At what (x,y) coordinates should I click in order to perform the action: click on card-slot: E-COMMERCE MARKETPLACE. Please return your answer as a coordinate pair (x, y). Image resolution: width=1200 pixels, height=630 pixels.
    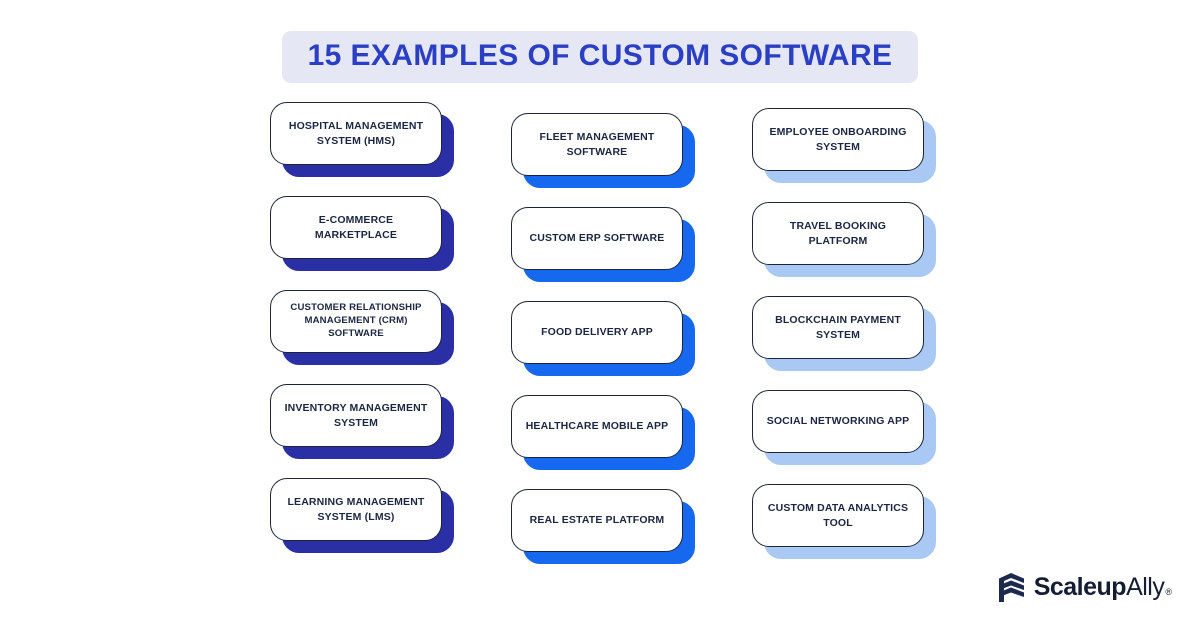
    Looking at the image, I should click on (362, 243).